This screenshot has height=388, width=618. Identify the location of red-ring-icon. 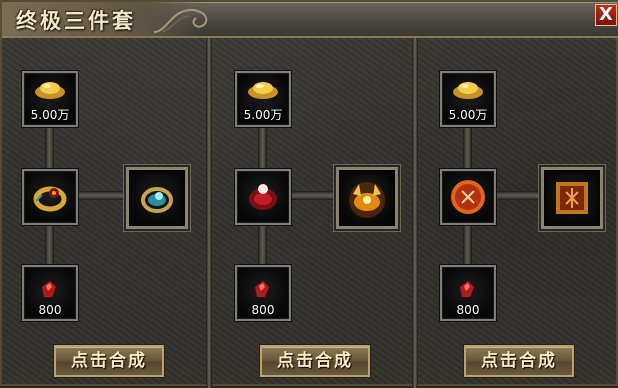
(263, 197).